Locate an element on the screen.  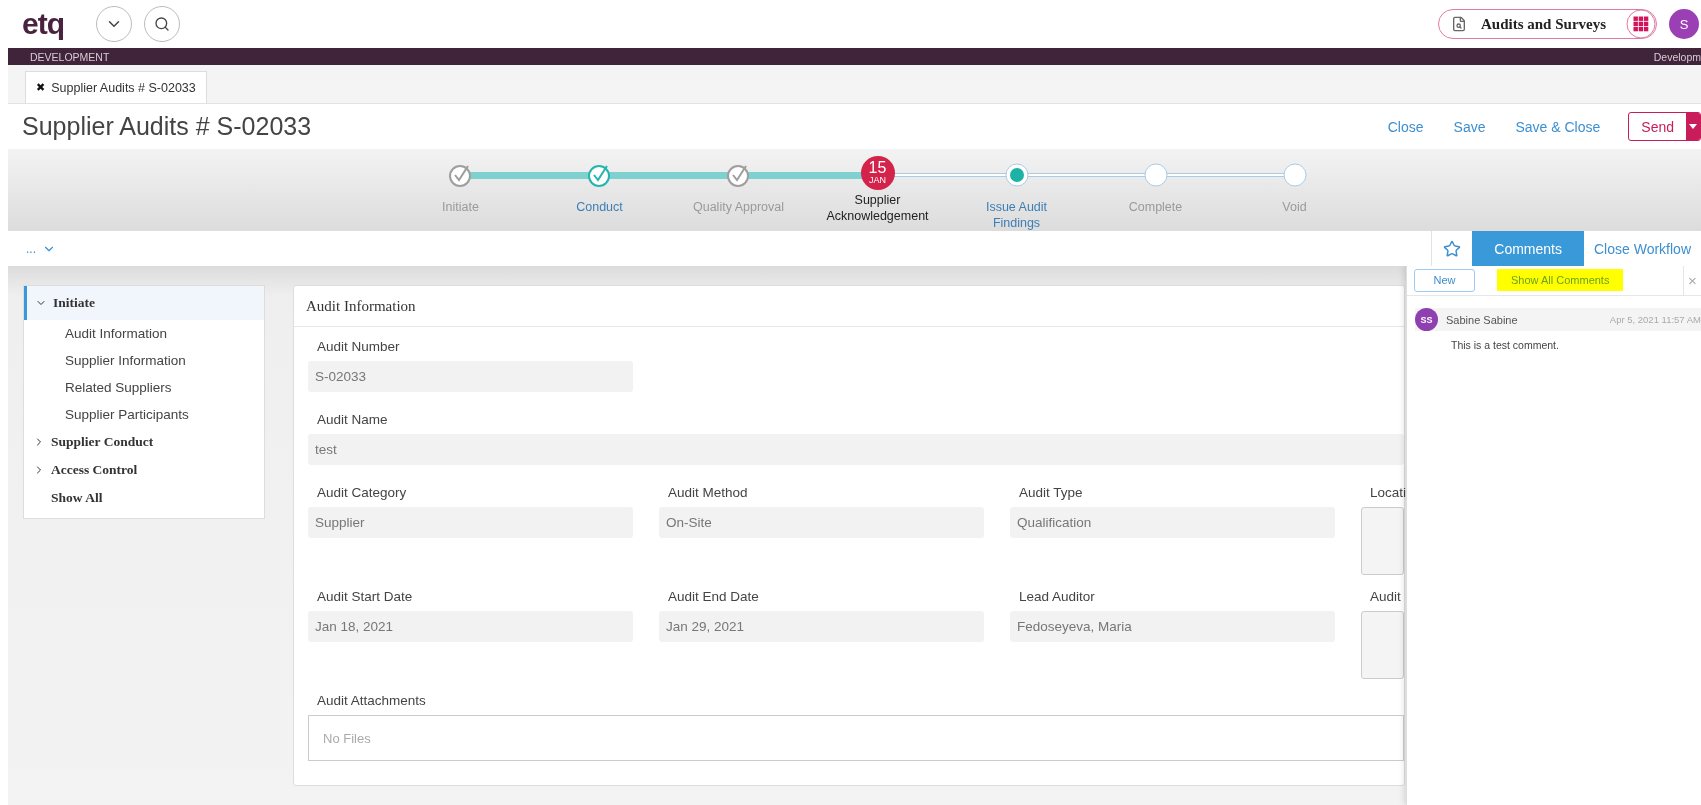
field-label: Audit Start Date is located at coordinates (365, 596).